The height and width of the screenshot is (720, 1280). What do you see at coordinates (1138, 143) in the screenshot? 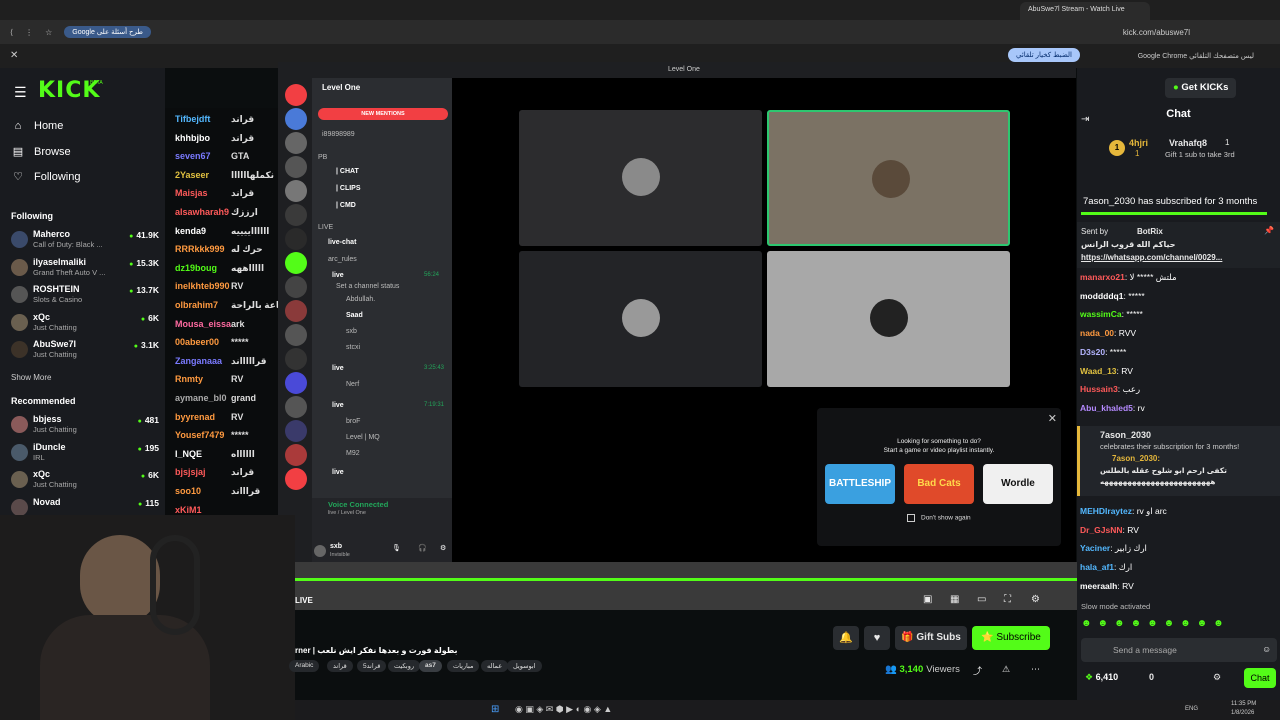
I see `gifter-name: 4hjri` at bounding box center [1138, 143].